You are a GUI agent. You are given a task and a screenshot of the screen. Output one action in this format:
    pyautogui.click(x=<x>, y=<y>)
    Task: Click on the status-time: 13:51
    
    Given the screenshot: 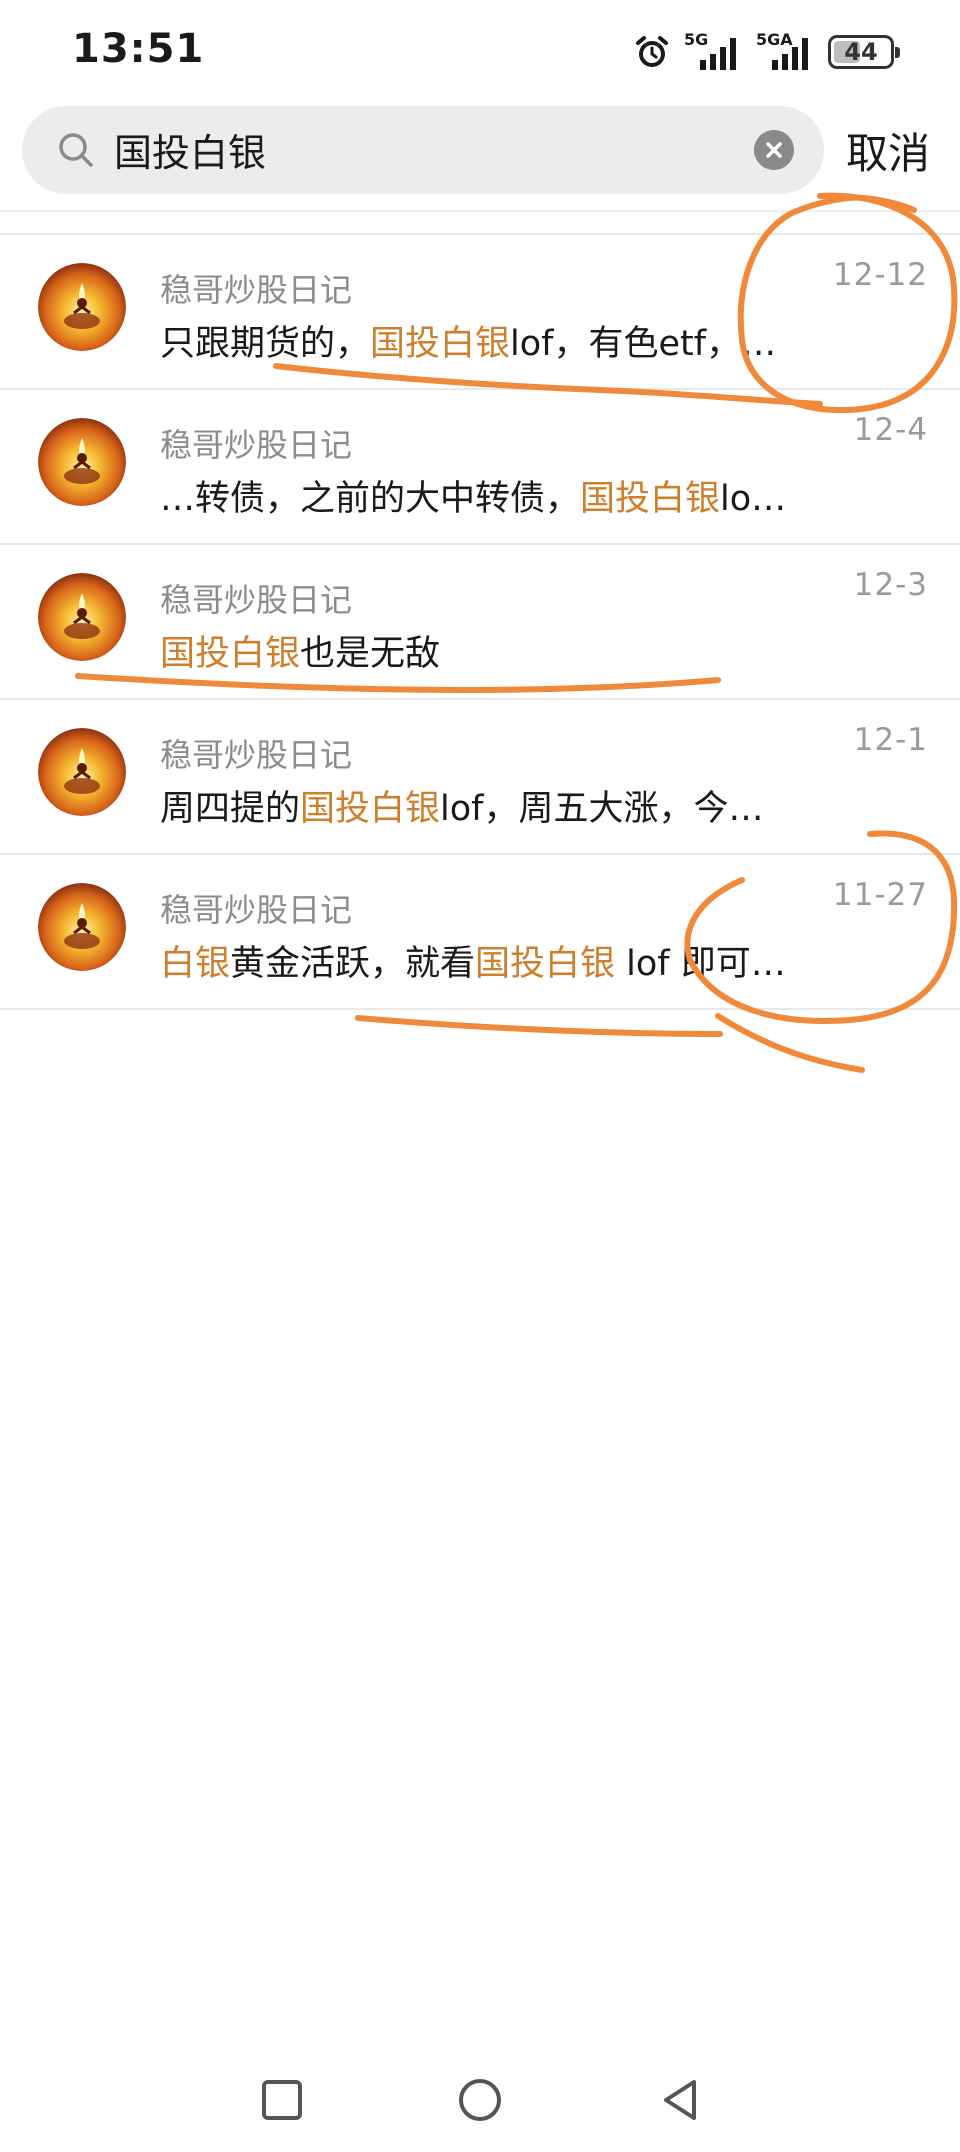 What is the action you would take?
    pyautogui.click(x=138, y=49)
    